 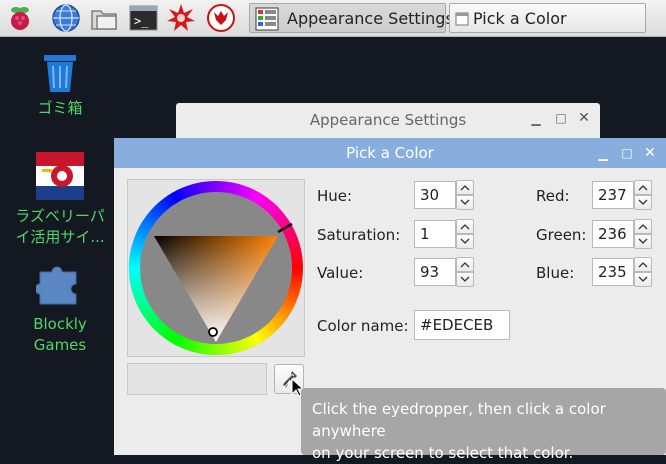 I want to click on saturation-label: Saturation:, so click(x=359, y=235).